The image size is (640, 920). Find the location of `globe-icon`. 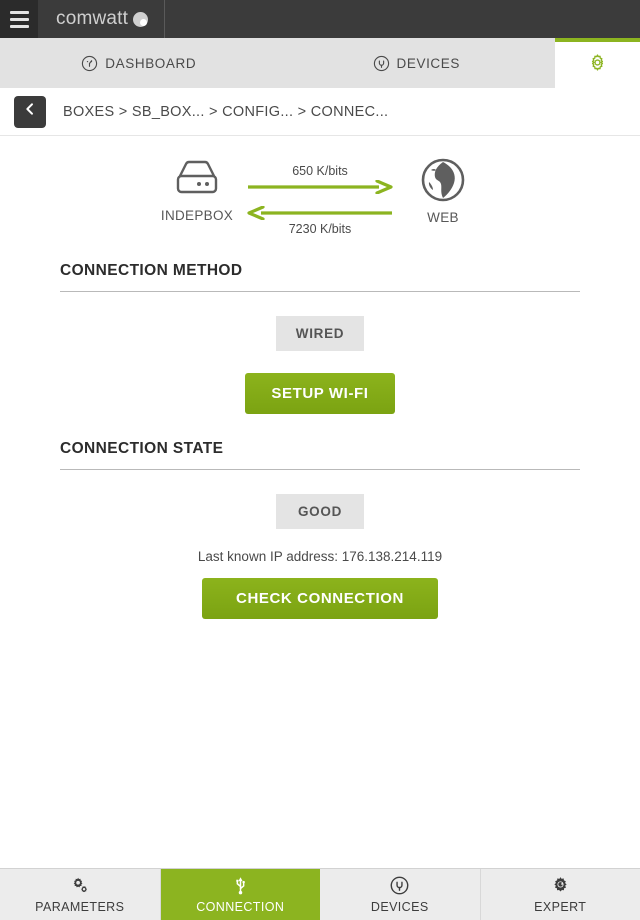

globe-icon is located at coordinates (443, 182).